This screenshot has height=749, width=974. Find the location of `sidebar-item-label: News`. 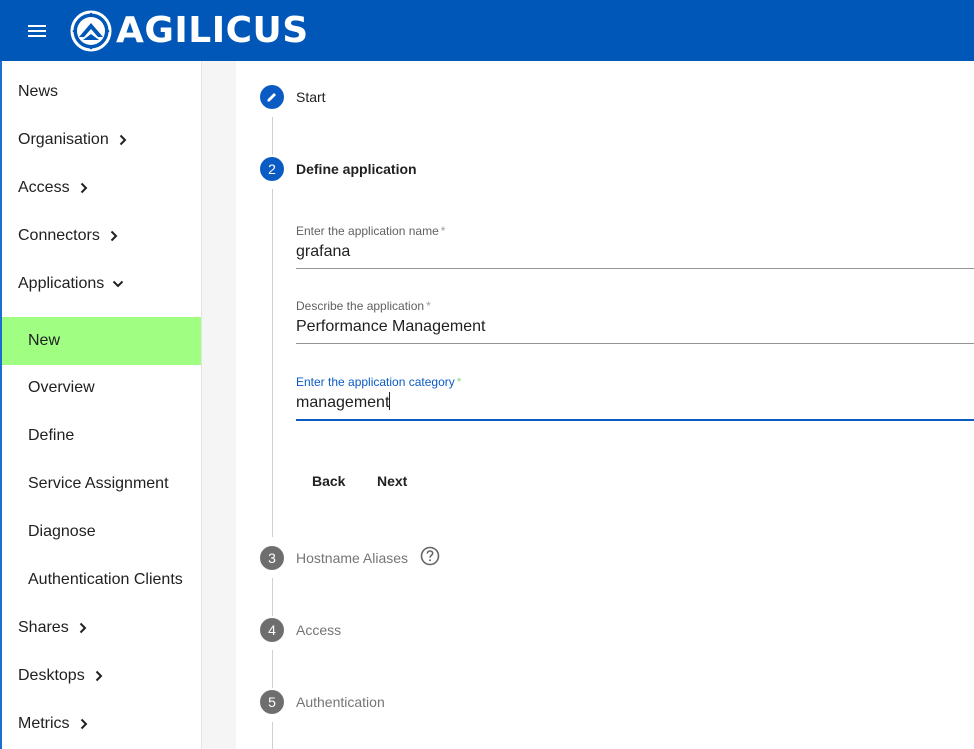

sidebar-item-label: News is located at coordinates (38, 91).